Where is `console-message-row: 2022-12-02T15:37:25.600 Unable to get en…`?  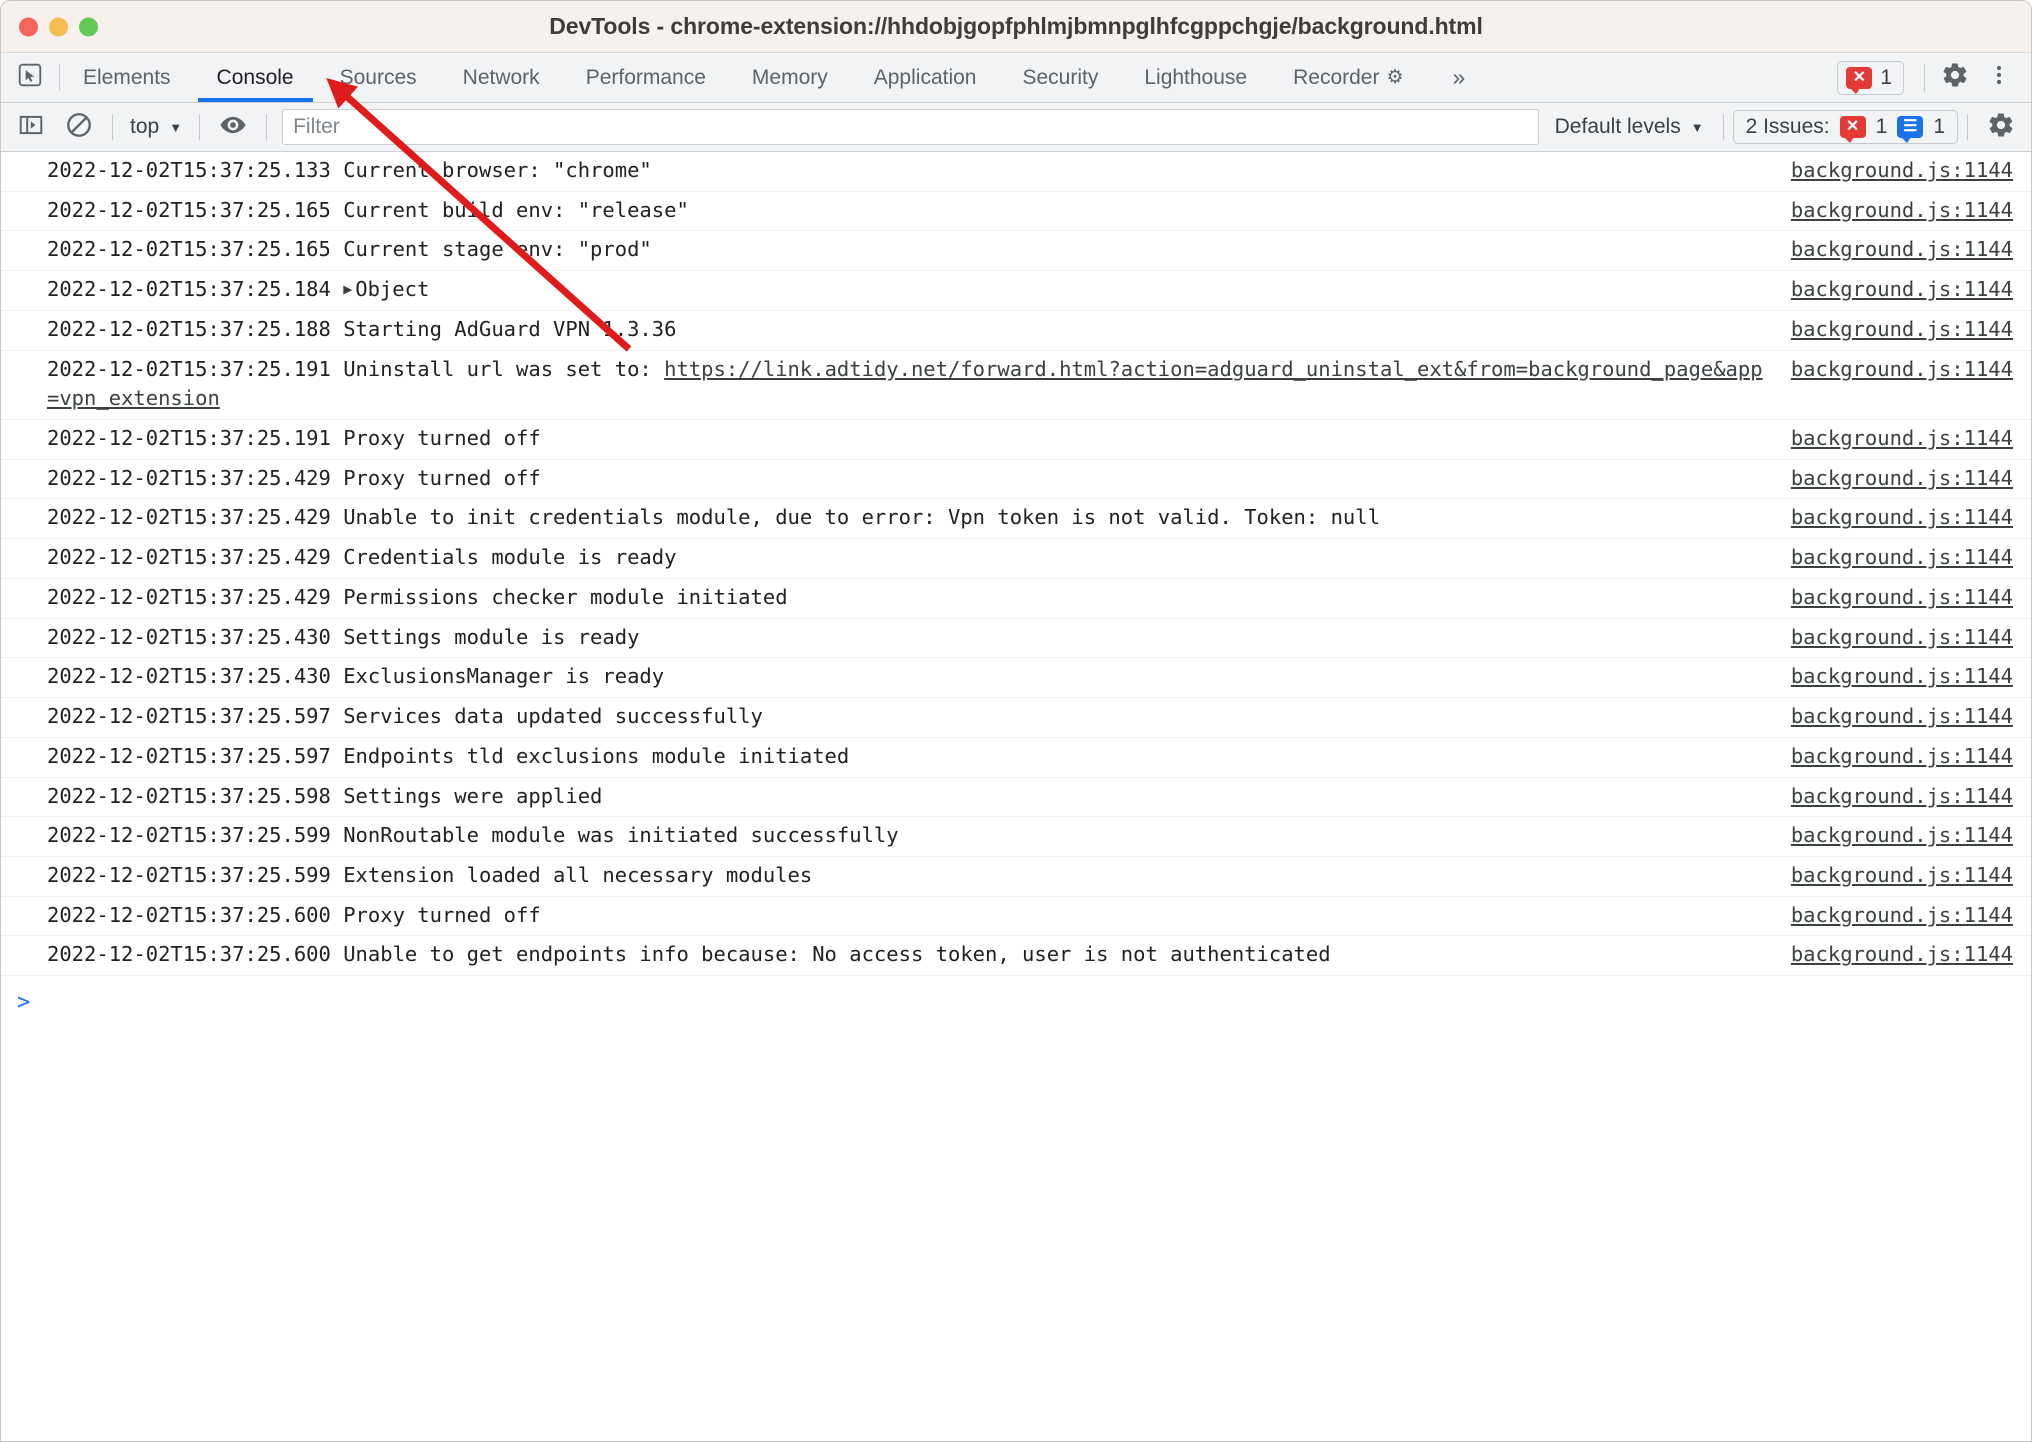
console-message-row: 2022-12-02T15:37:25.600 Unable to get en… is located at coordinates (1016, 956).